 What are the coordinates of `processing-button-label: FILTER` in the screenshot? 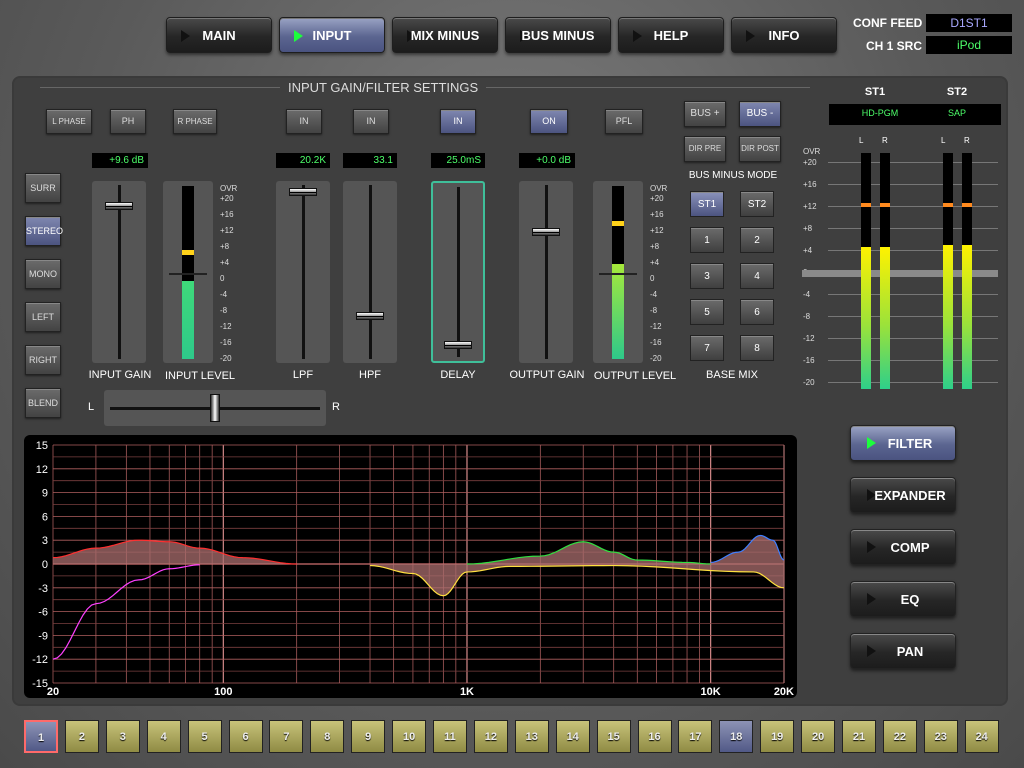 It's located at (910, 443).